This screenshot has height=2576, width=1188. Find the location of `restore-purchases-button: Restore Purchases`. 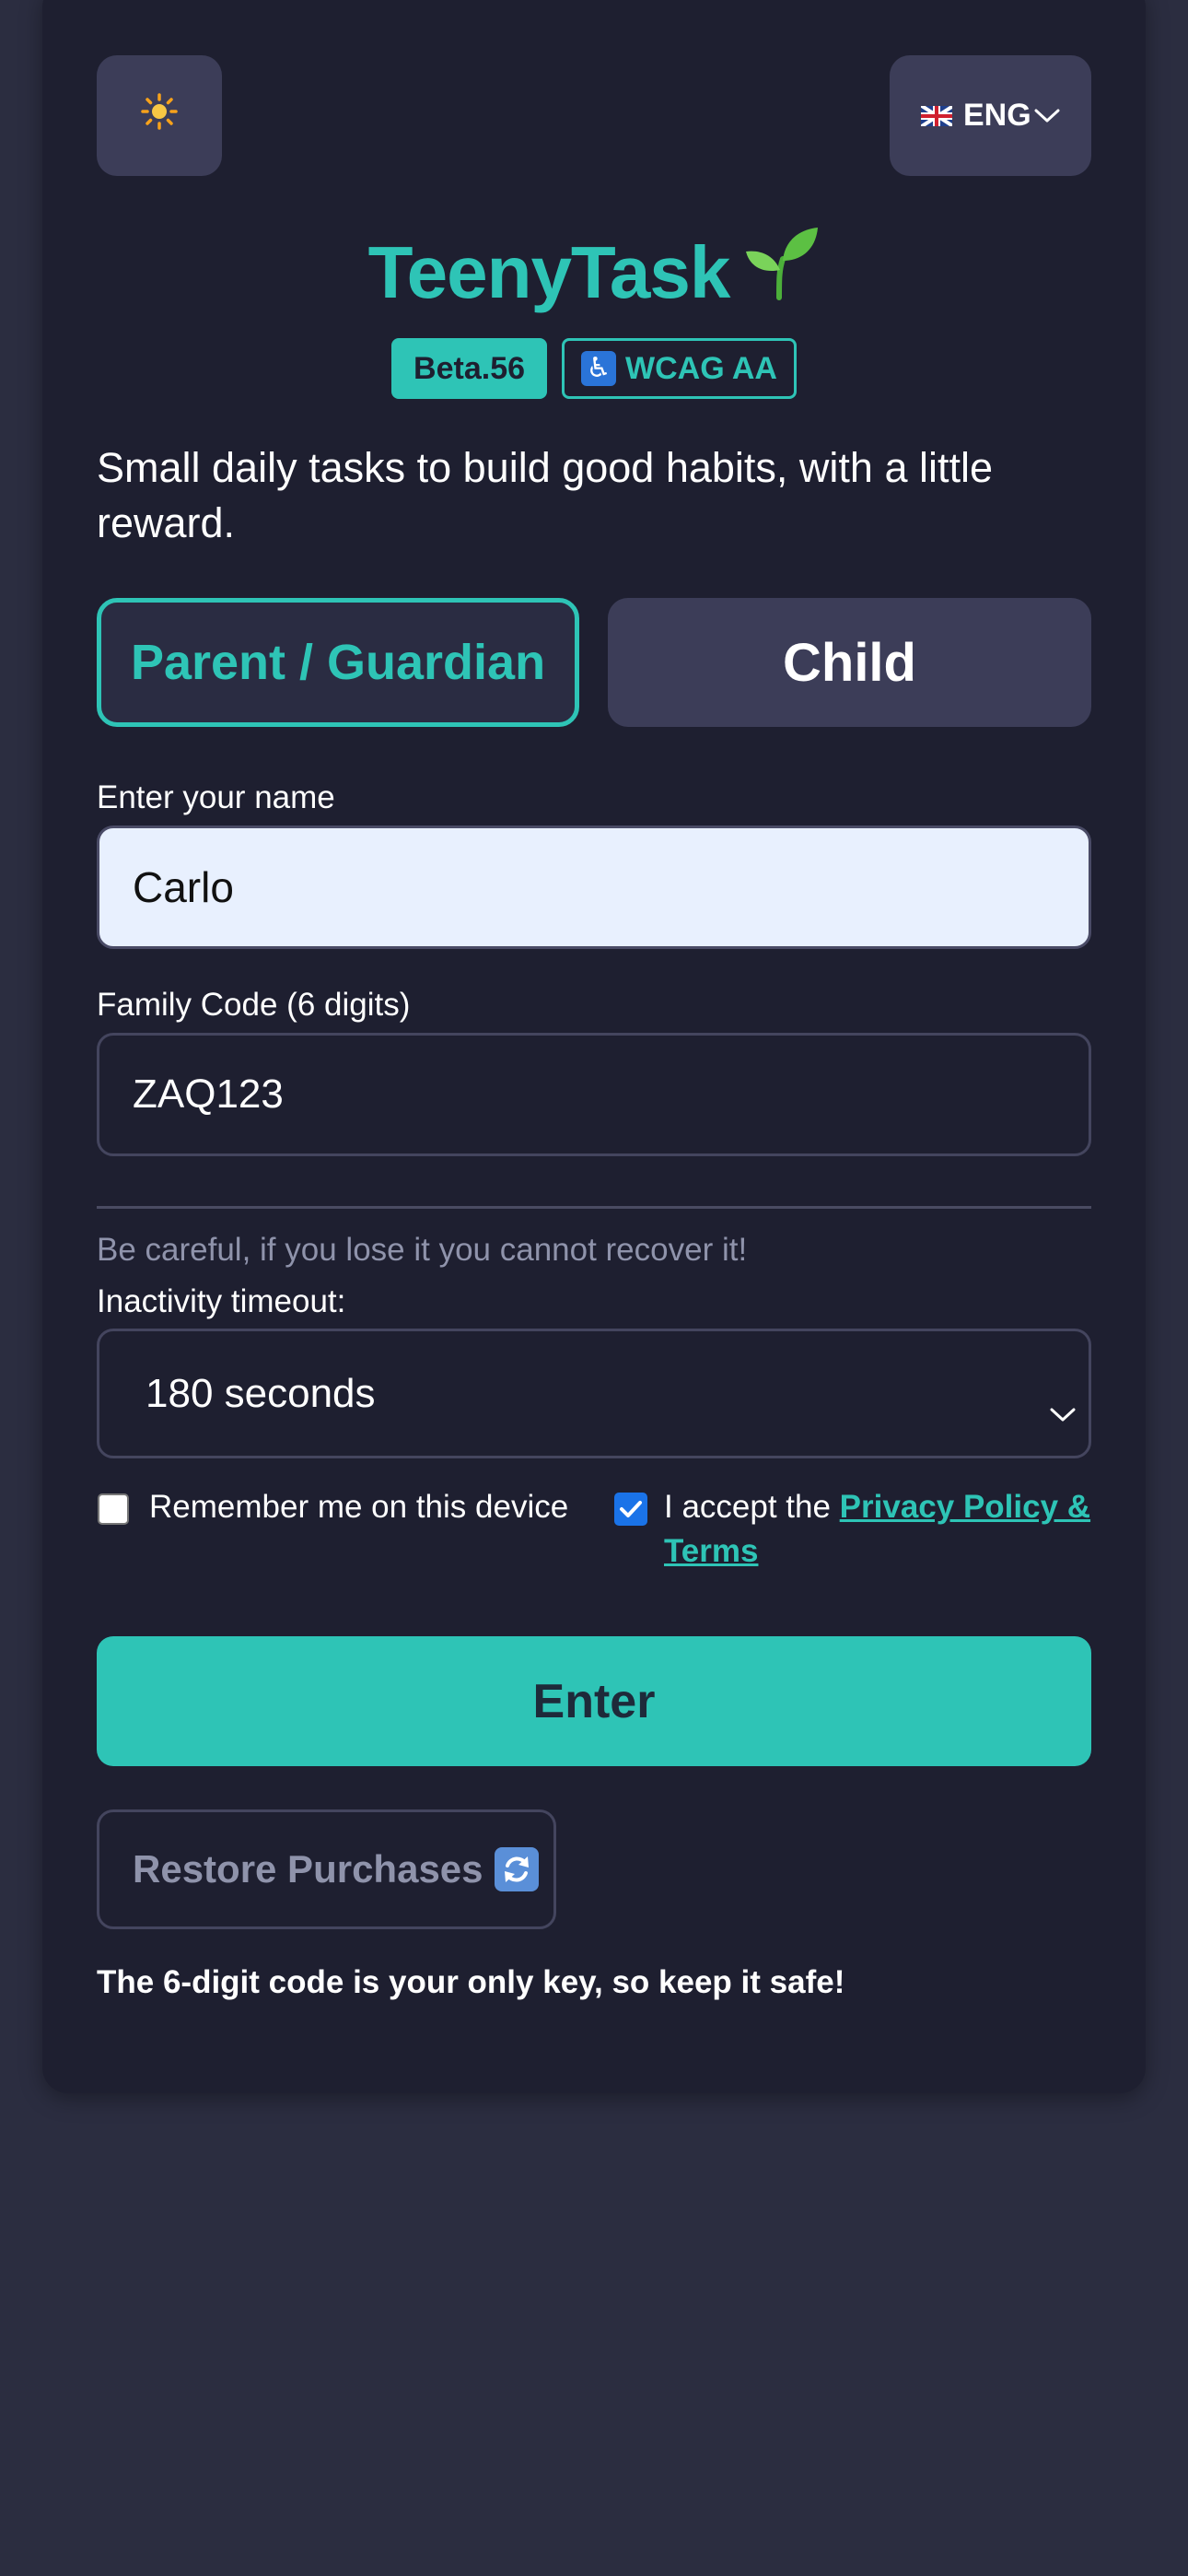

restore-purchases-button: Restore Purchases is located at coordinates (326, 1869).